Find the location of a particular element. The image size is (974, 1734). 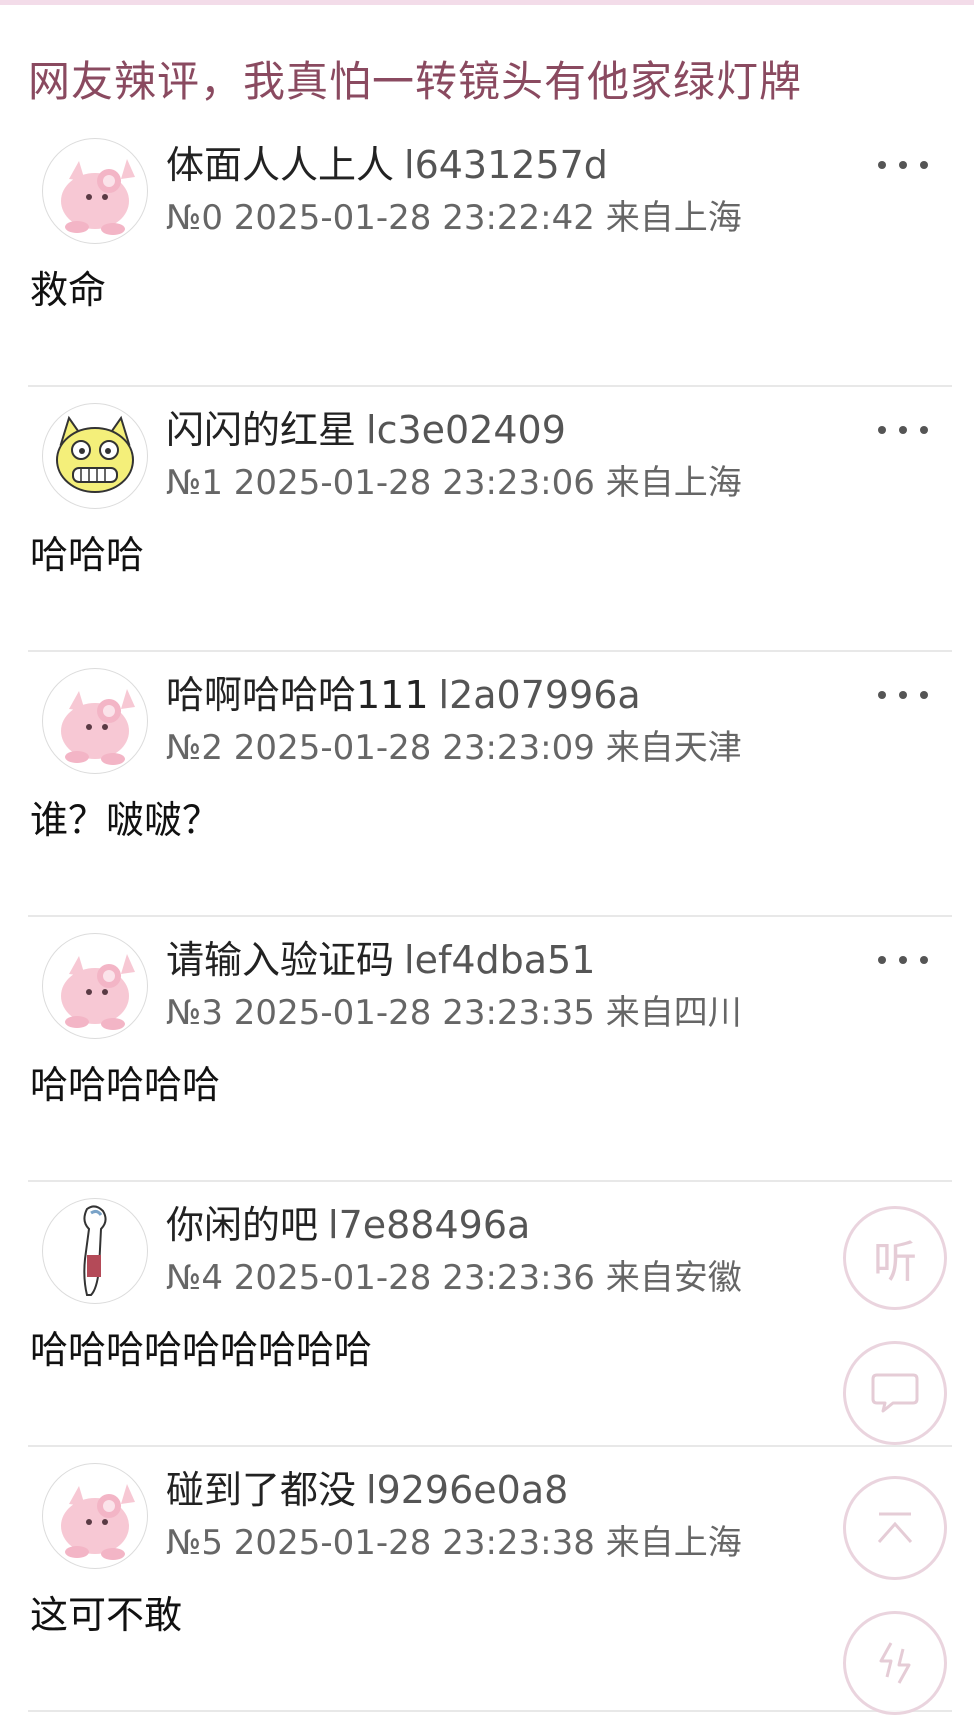

scroll-to-top-button is located at coordinates (895, 1528).